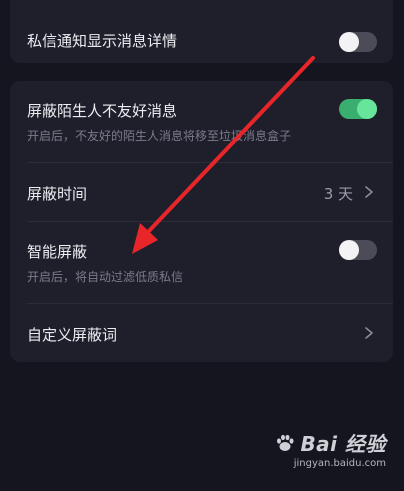  Describe the element at coordinates (285, 442) in the screenshot. I see `paw-icon` at that location.